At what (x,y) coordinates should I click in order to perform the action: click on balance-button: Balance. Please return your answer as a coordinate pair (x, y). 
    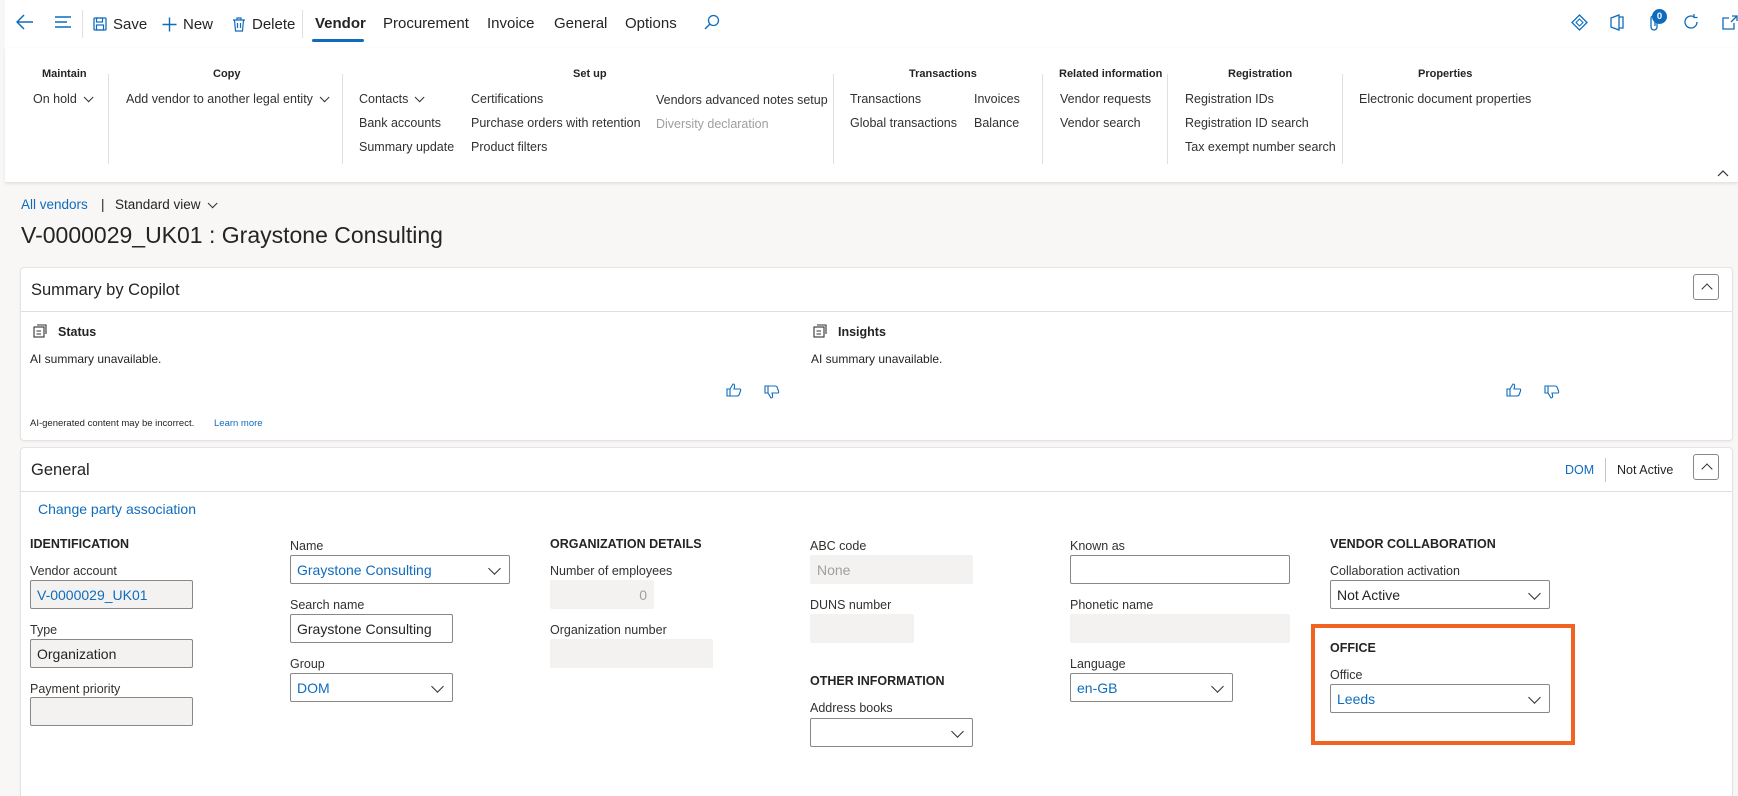
    Looking at the image, I should click on (996, 123).